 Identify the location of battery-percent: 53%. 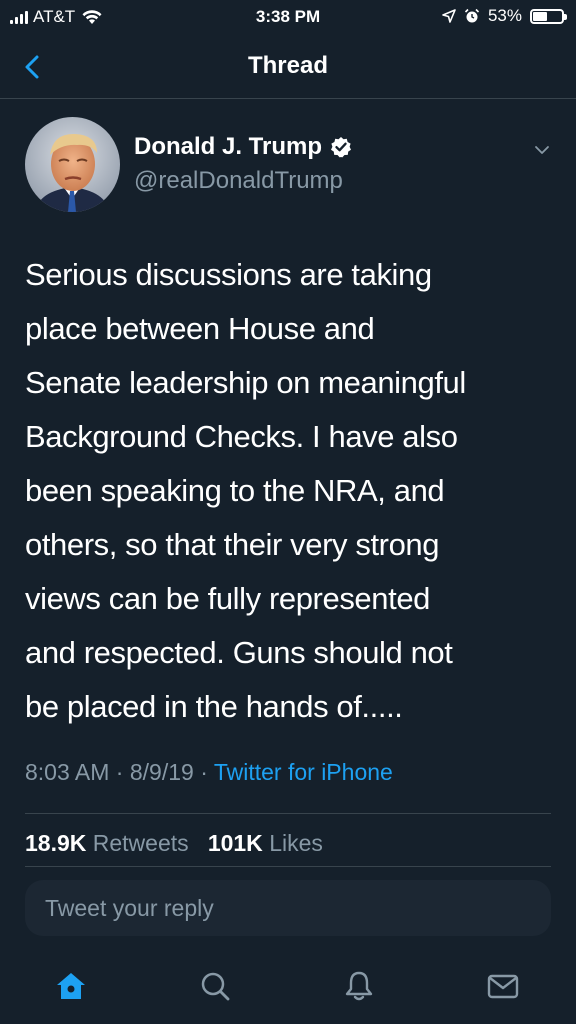
(504, 15).